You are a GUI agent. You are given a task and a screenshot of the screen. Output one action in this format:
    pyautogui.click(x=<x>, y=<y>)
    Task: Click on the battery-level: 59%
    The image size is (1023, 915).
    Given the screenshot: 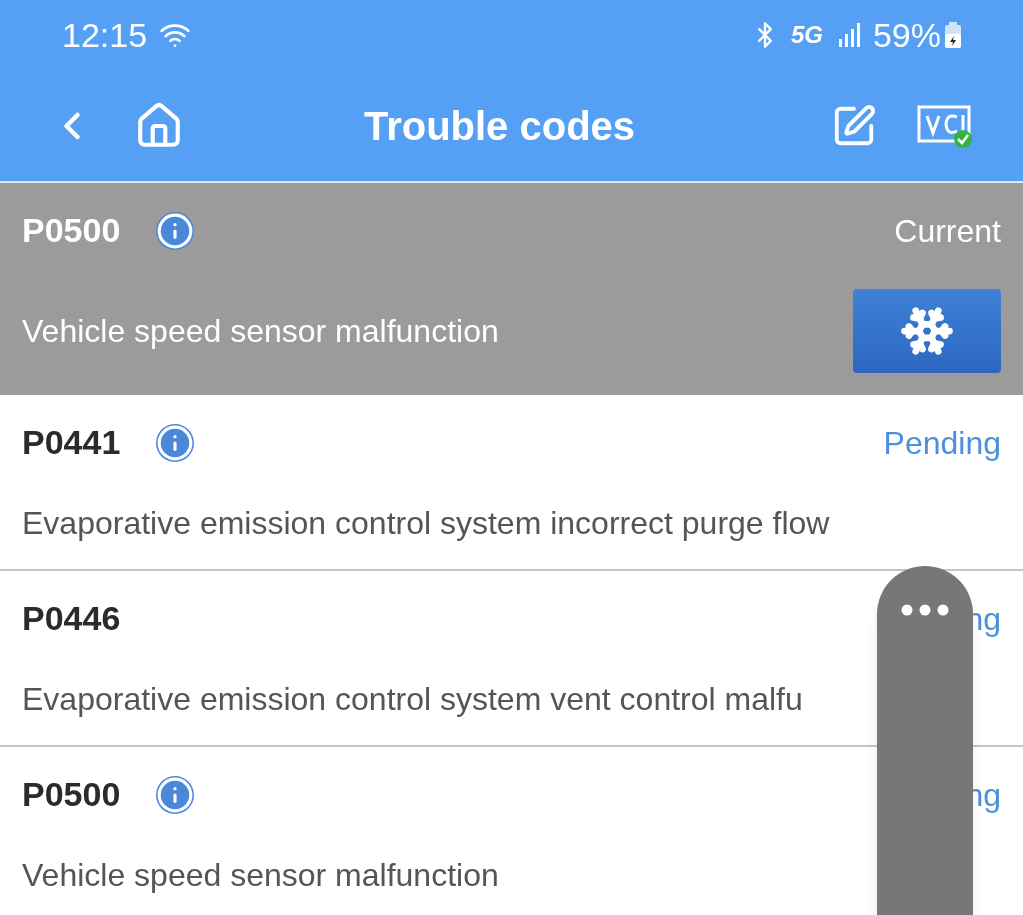 What is the action you would take?
    pyautogui.click(x=906, y=35)
    